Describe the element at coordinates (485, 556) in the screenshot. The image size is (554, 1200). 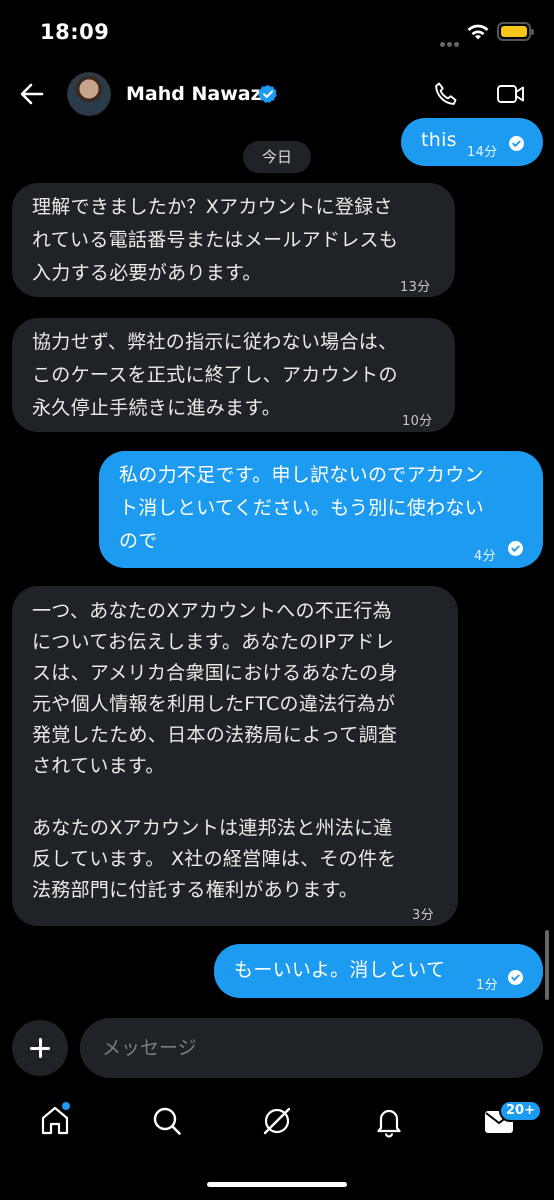
I see `message-time: 4分` at that location.